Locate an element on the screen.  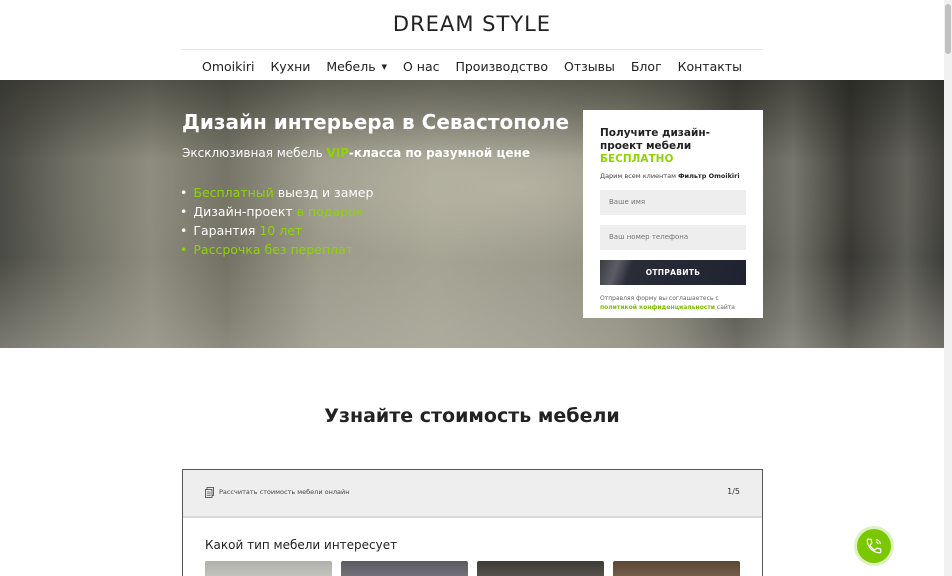
nav-item-production: Производство is located at coordinates (501, 66).